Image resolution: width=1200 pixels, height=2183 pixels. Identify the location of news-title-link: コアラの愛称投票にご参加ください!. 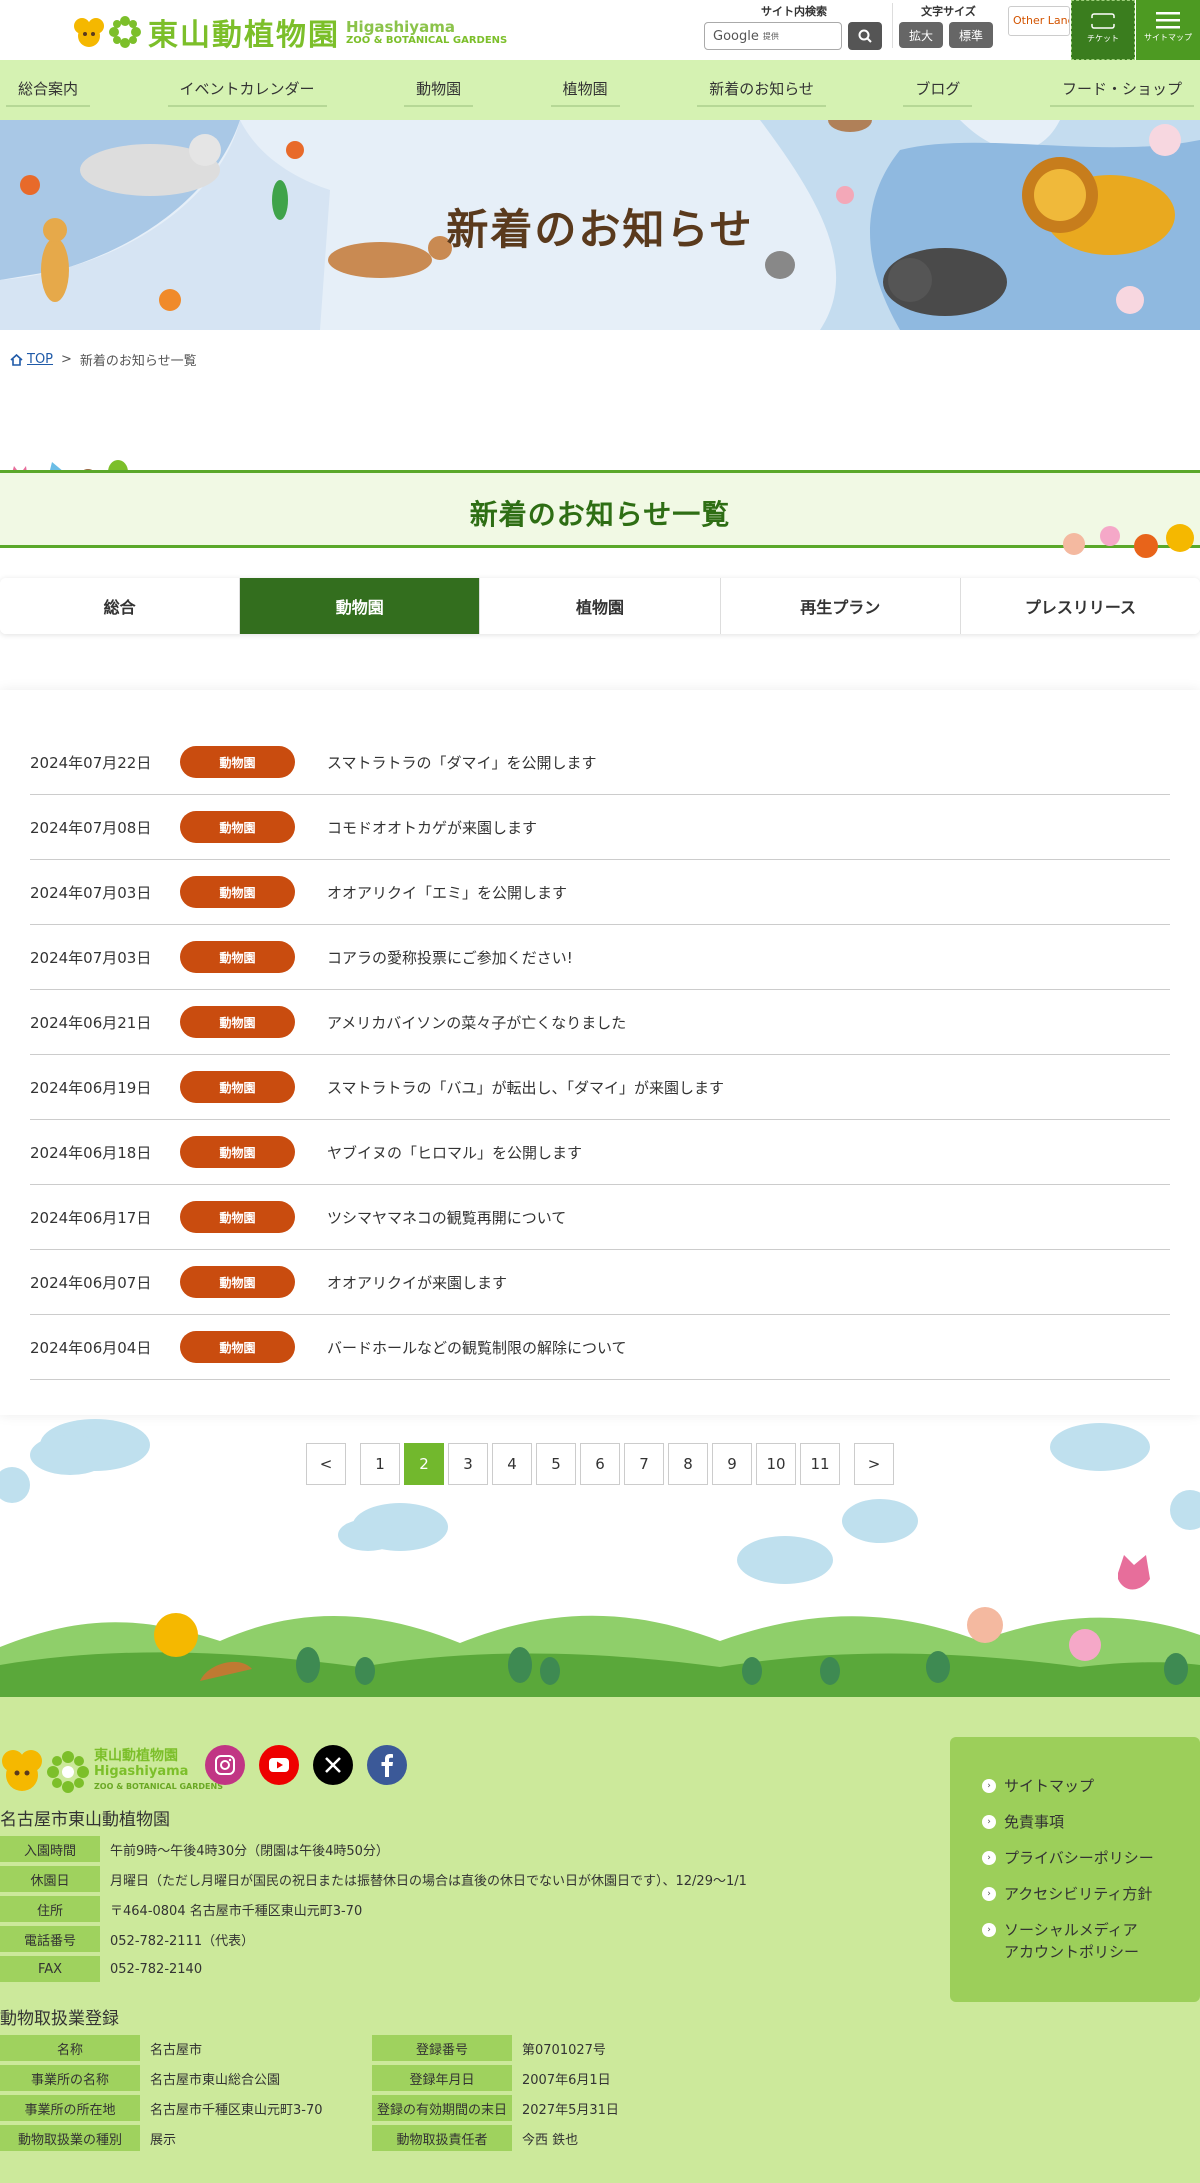
(450, 957).